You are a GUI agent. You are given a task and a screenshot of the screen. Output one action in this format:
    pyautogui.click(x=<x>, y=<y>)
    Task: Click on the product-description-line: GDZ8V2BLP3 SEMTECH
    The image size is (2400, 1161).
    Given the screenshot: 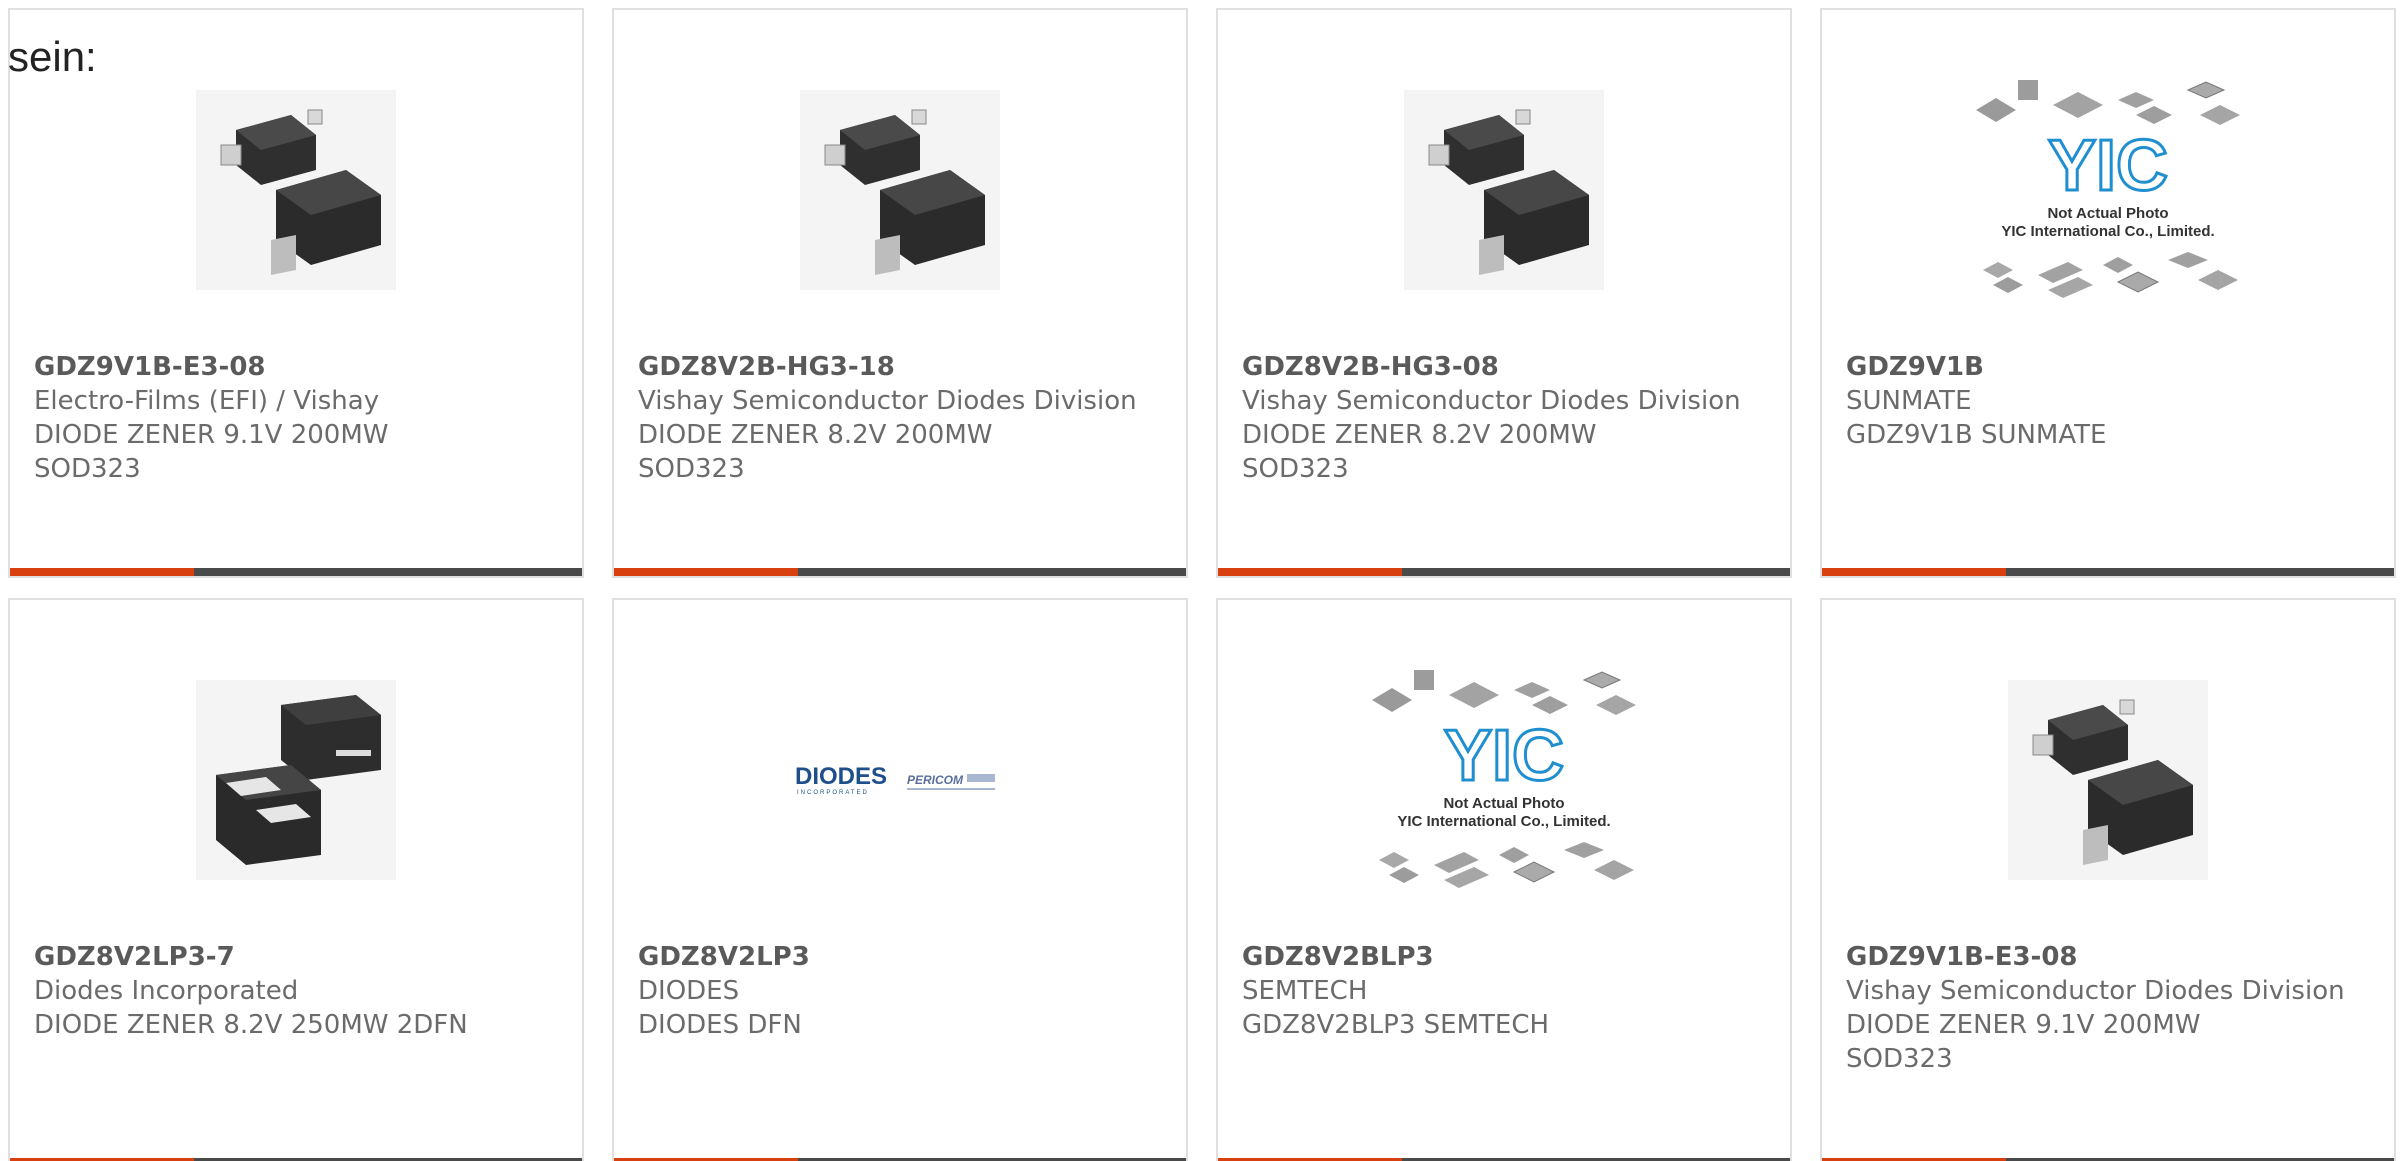 What is the action you would take?
    pyautogui.click(x=1396, y=1025)
    